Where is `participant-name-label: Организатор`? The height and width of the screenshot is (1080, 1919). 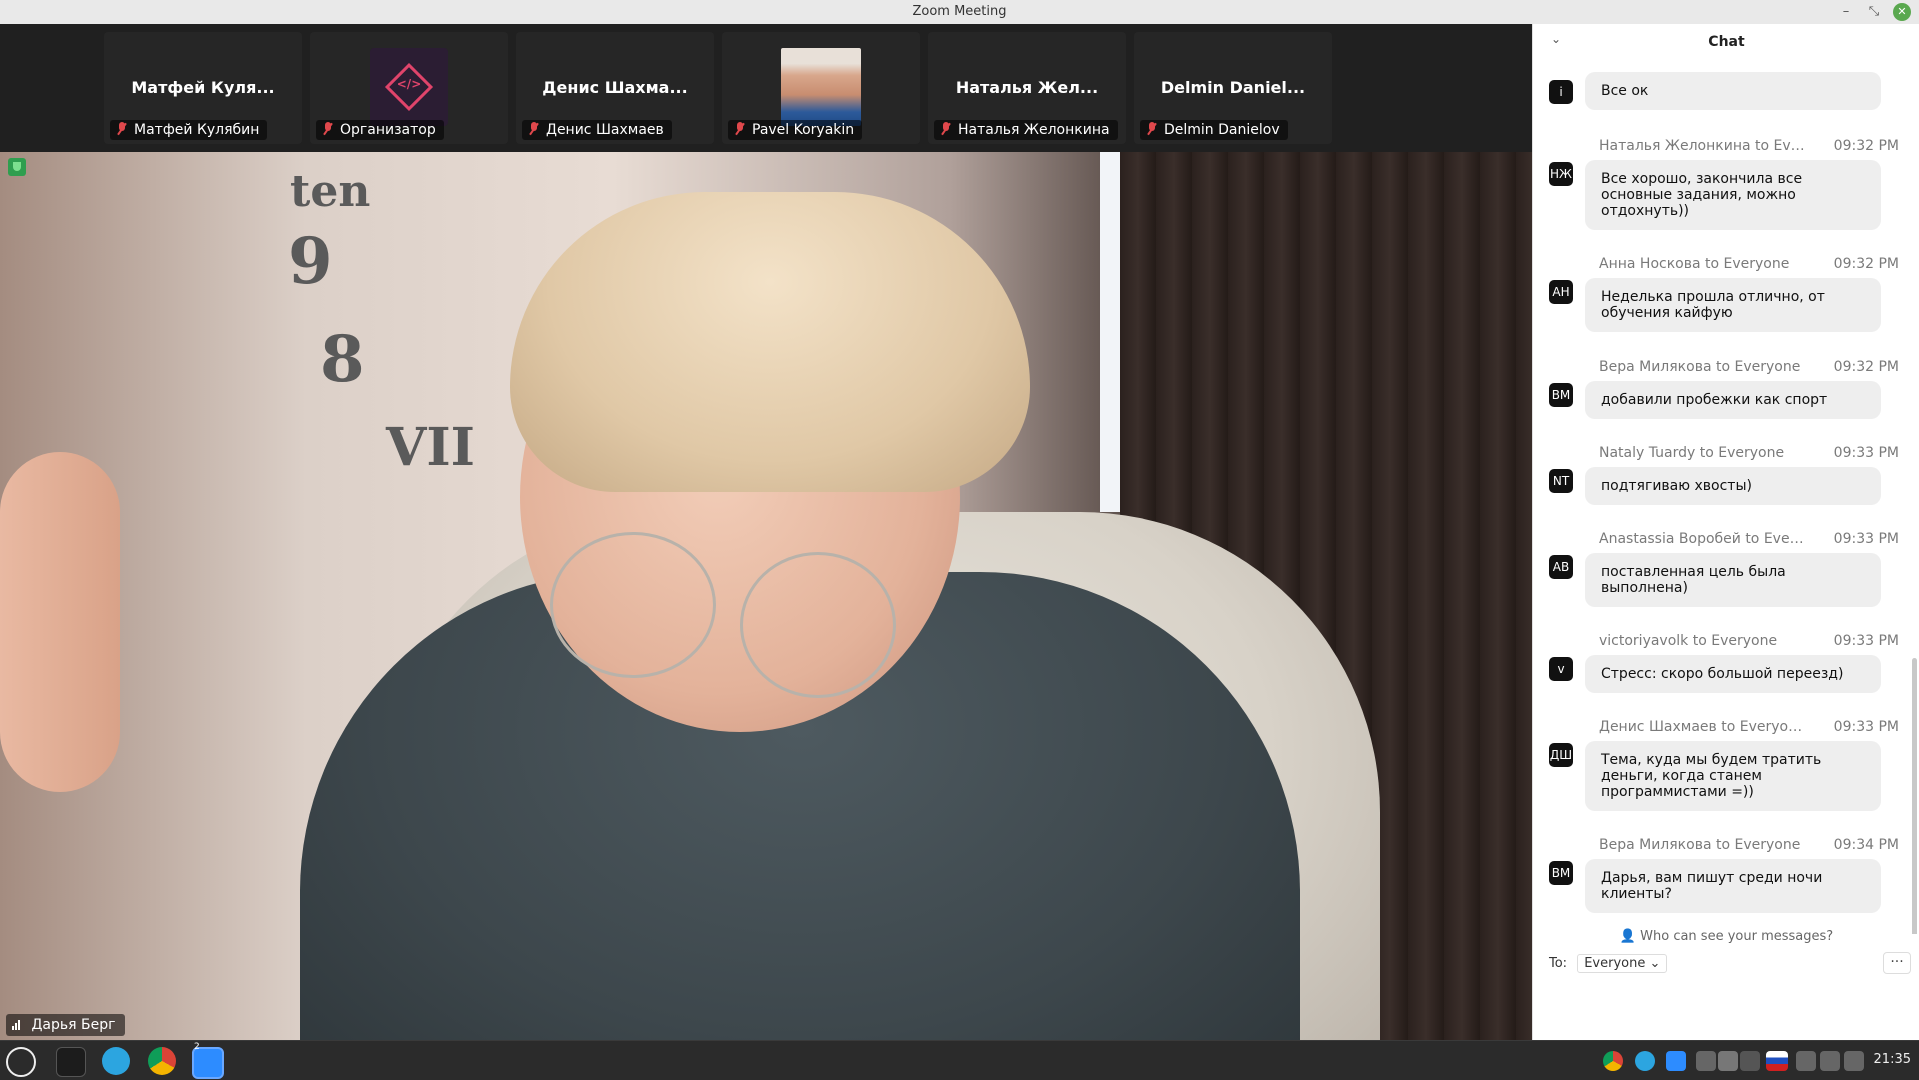 participant-name-label: Организатор is located at coordinates (380, 130).